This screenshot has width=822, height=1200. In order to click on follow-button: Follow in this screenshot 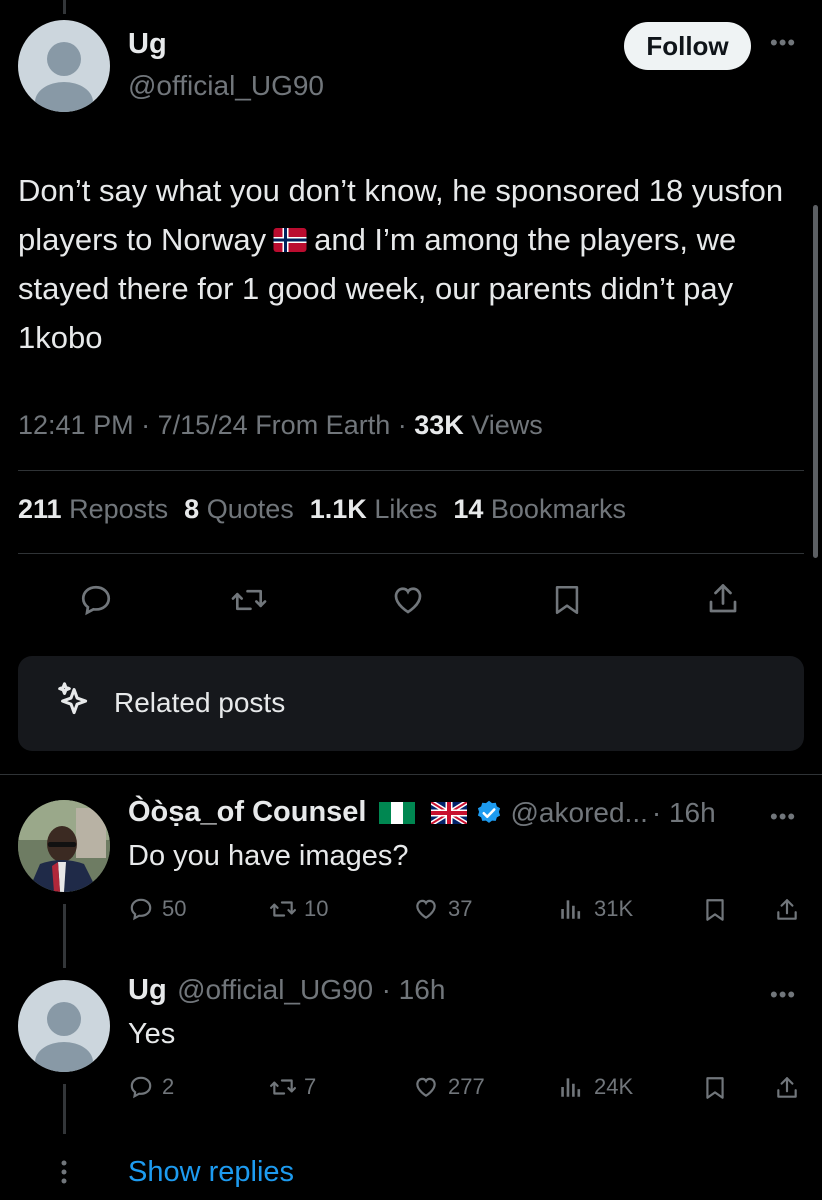, I will do `click(687, 46)`.